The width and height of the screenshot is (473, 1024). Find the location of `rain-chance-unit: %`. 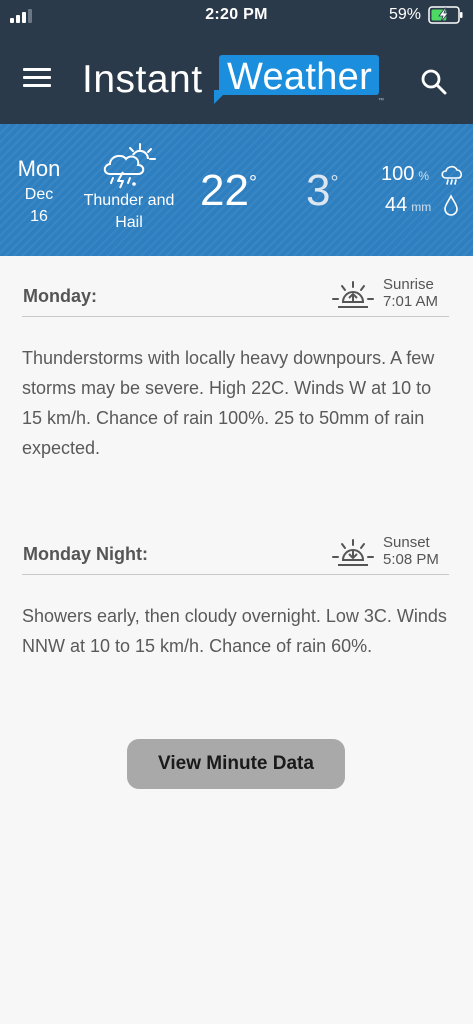

rain-chance-unit: % is located at coordinates (424, 176).